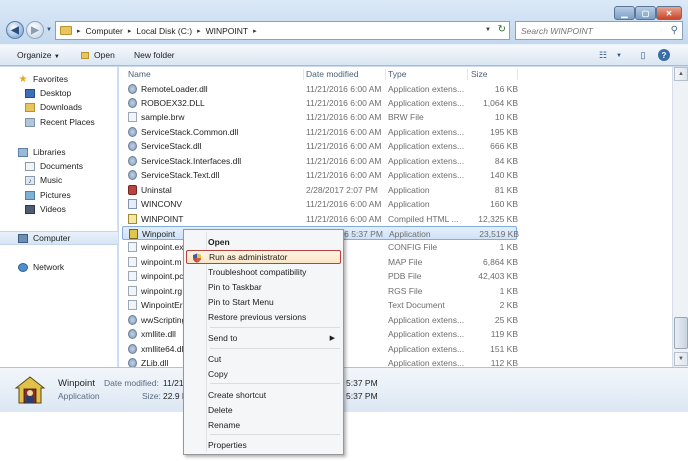 The height and width of the screenshot is (461, 688). I want to click on address-dropdown-icon: ▼, so click(488, 30).